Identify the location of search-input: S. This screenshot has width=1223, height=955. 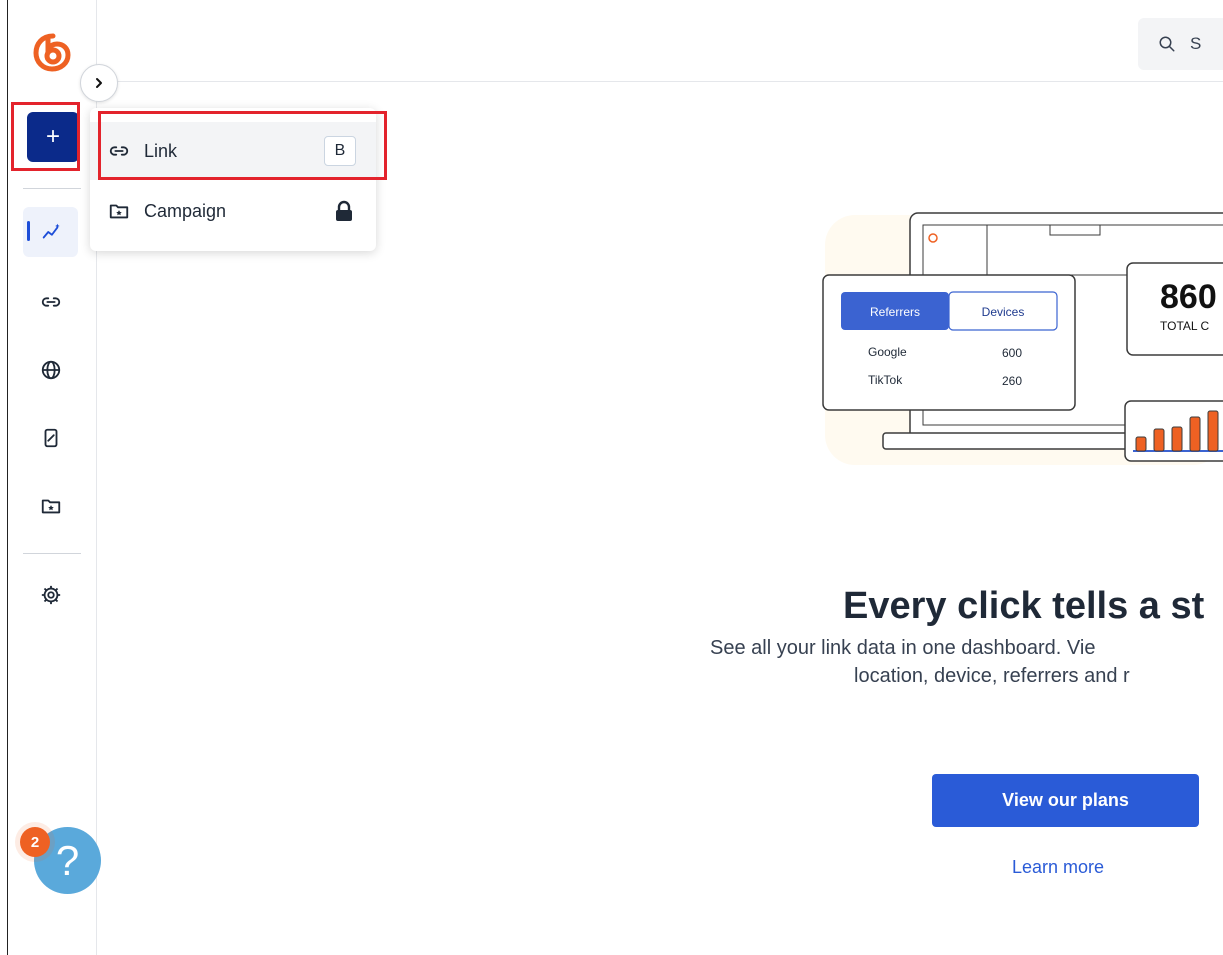
(1180, 44).